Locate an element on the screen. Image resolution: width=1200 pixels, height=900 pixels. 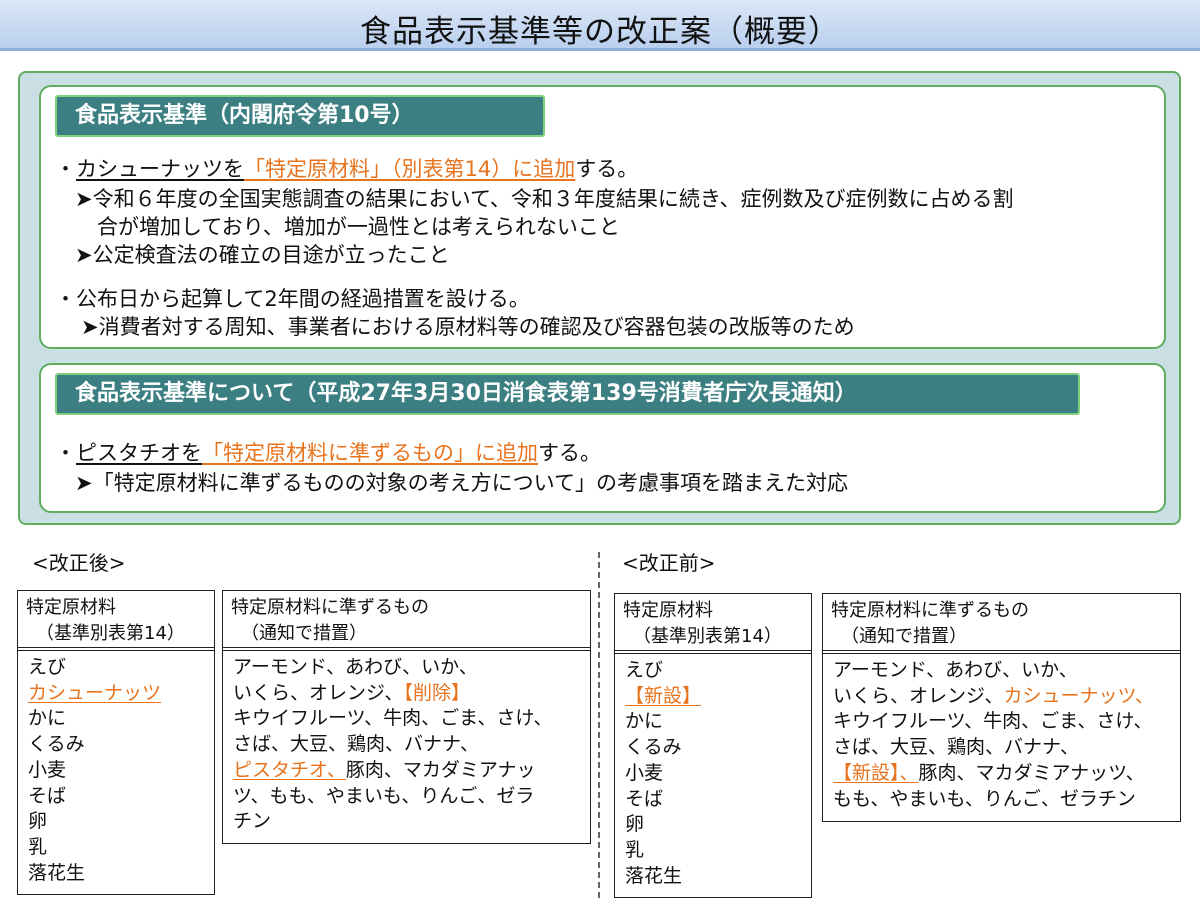
list-line: ツ、もも、やまいも、りんご、ゼラ is located at coordinates (384, 795).